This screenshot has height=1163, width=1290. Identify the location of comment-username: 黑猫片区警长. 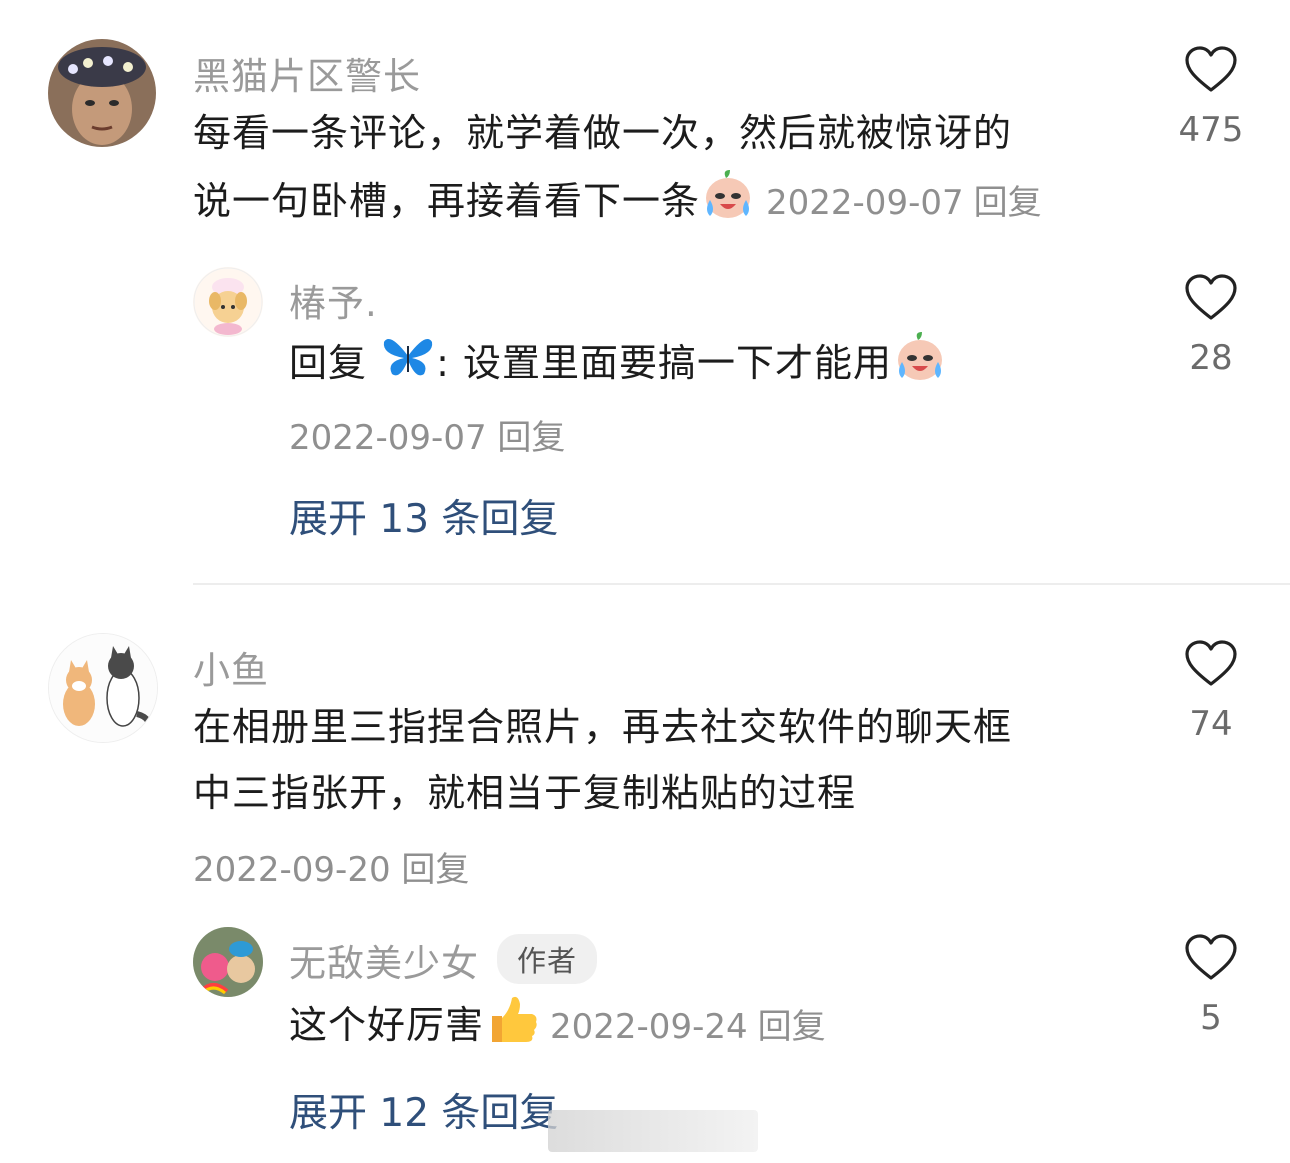
(307, 73).